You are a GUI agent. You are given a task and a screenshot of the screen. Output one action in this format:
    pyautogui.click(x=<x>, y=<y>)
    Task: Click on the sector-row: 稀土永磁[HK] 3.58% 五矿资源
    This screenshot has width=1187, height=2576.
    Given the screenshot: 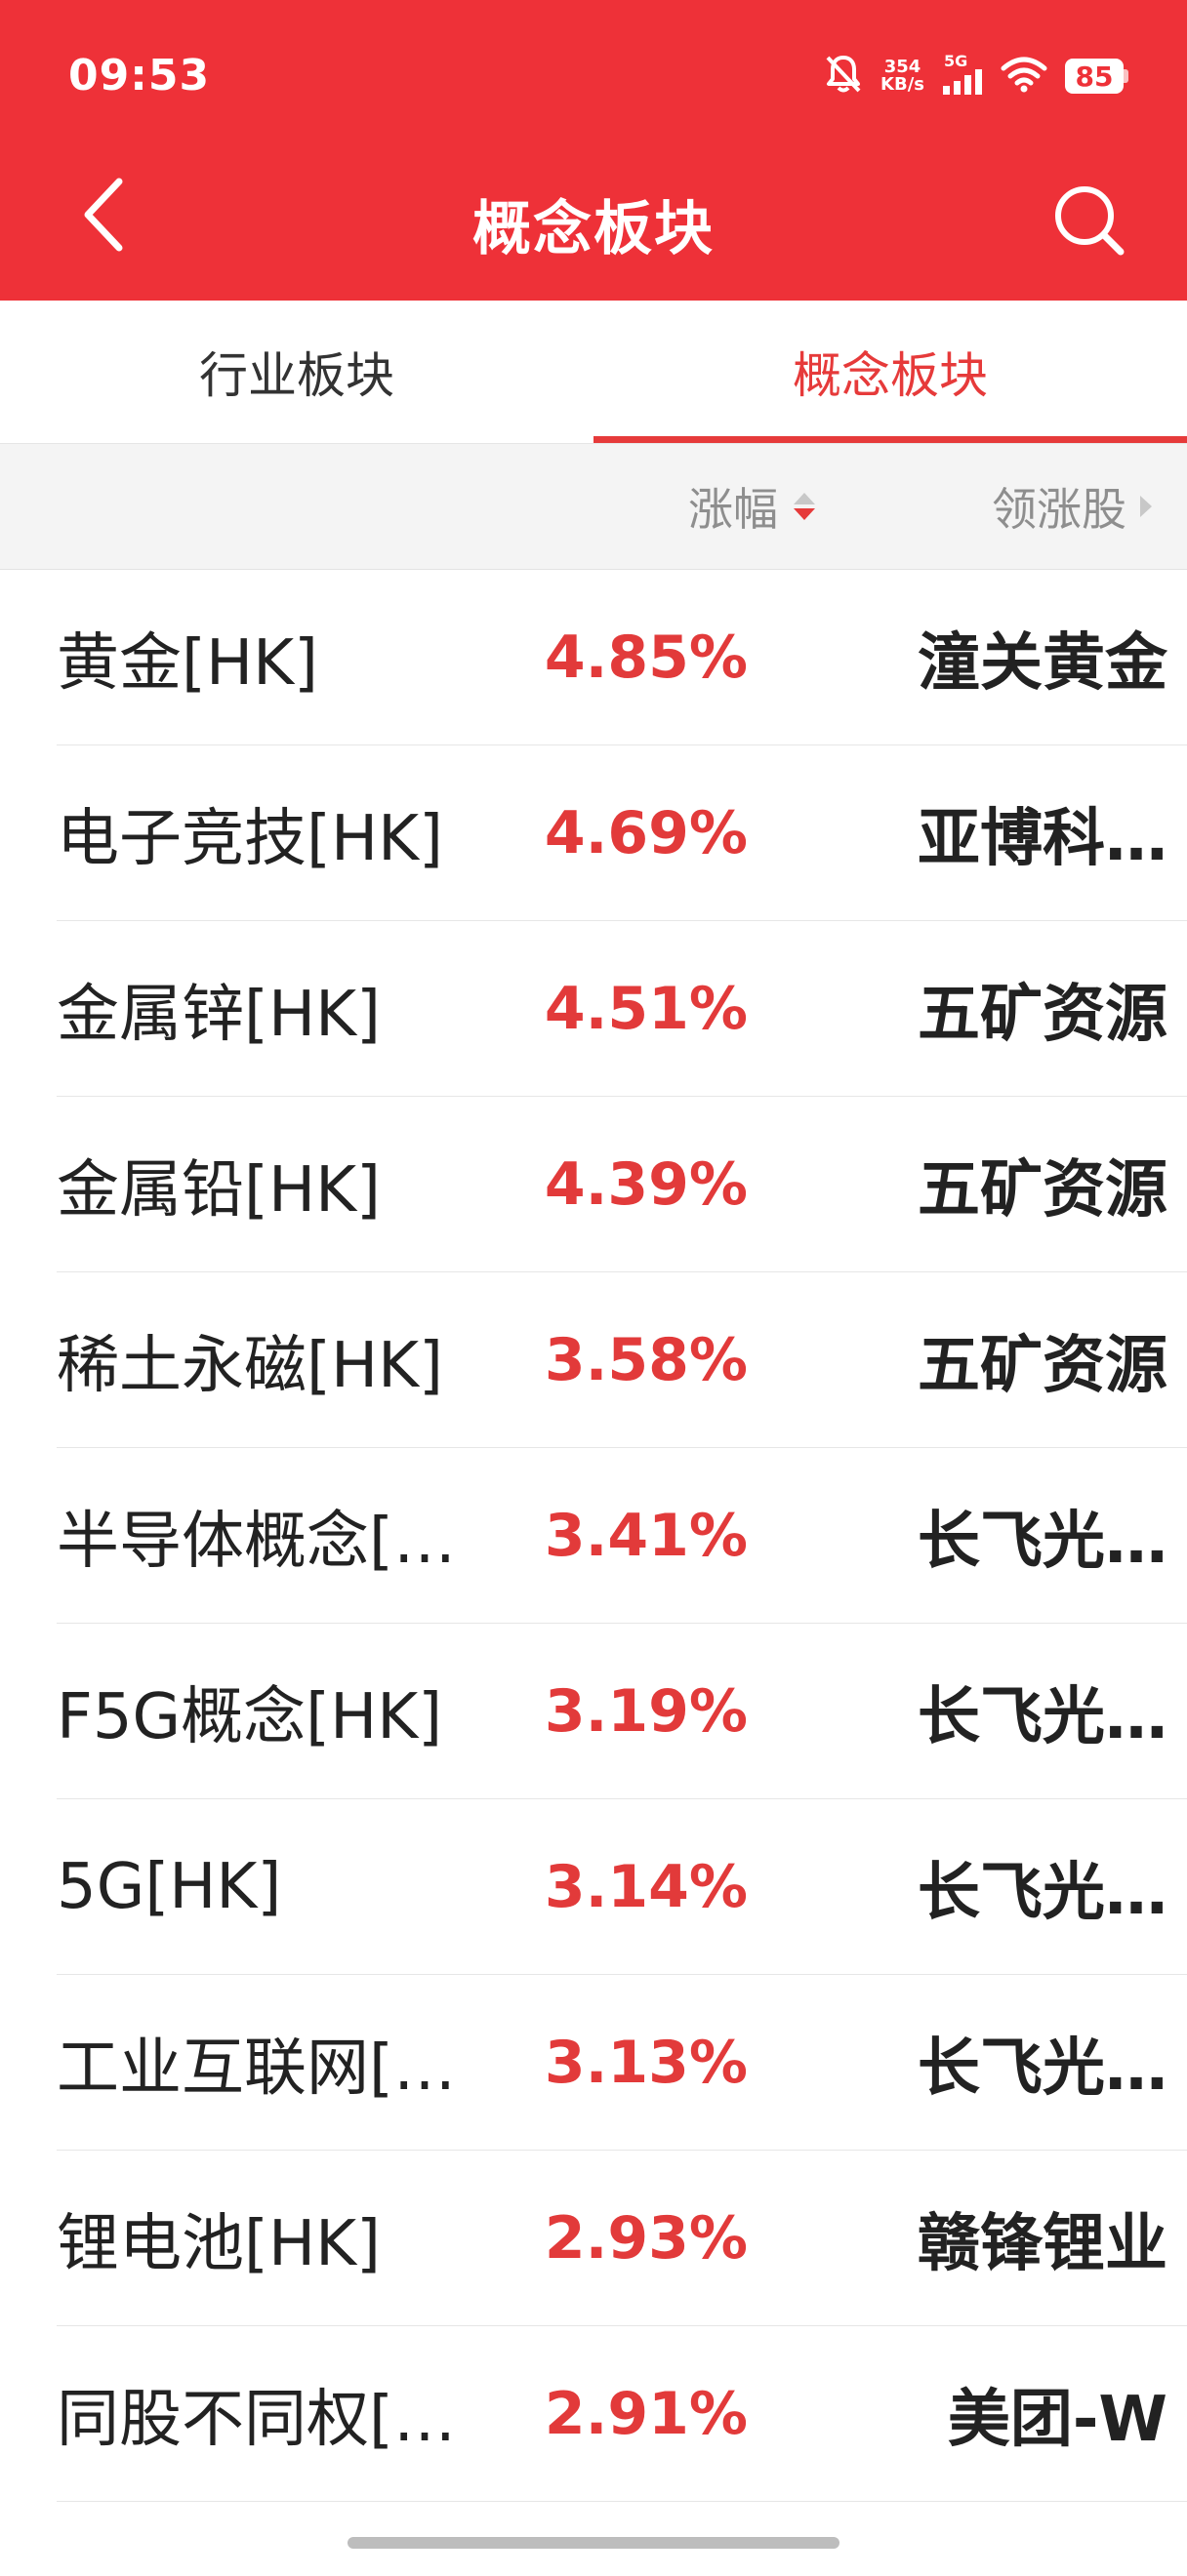 What is the action you would take?
    pyautogui.click(x=593, y=1360)
    